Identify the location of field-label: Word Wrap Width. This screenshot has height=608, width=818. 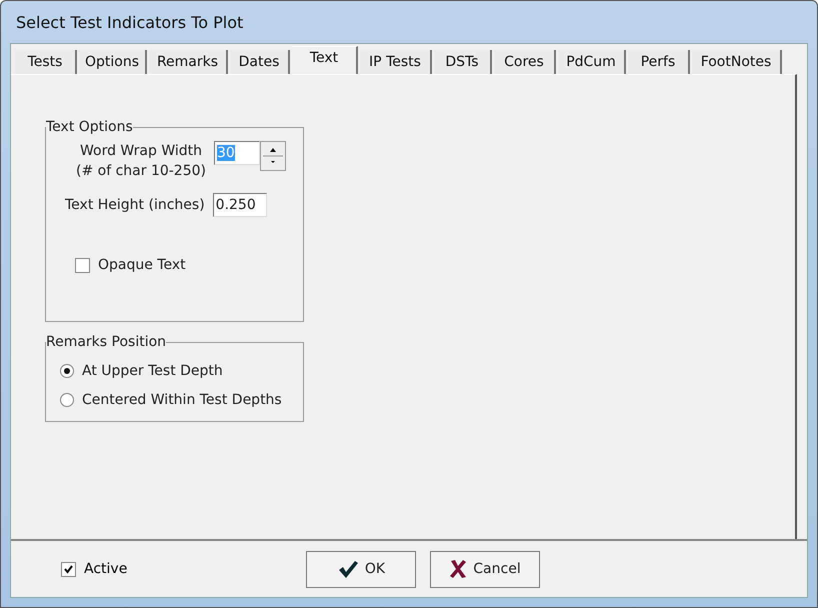
(141, 151).